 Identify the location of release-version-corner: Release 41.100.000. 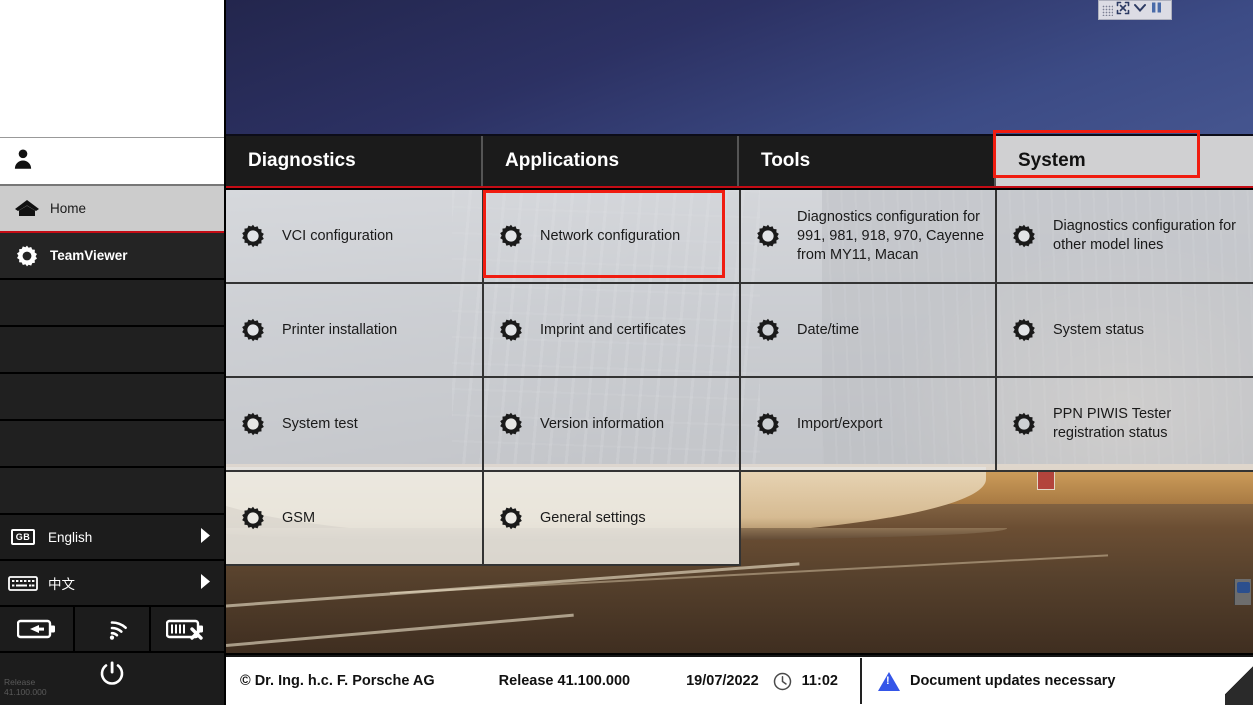
(25, 687).